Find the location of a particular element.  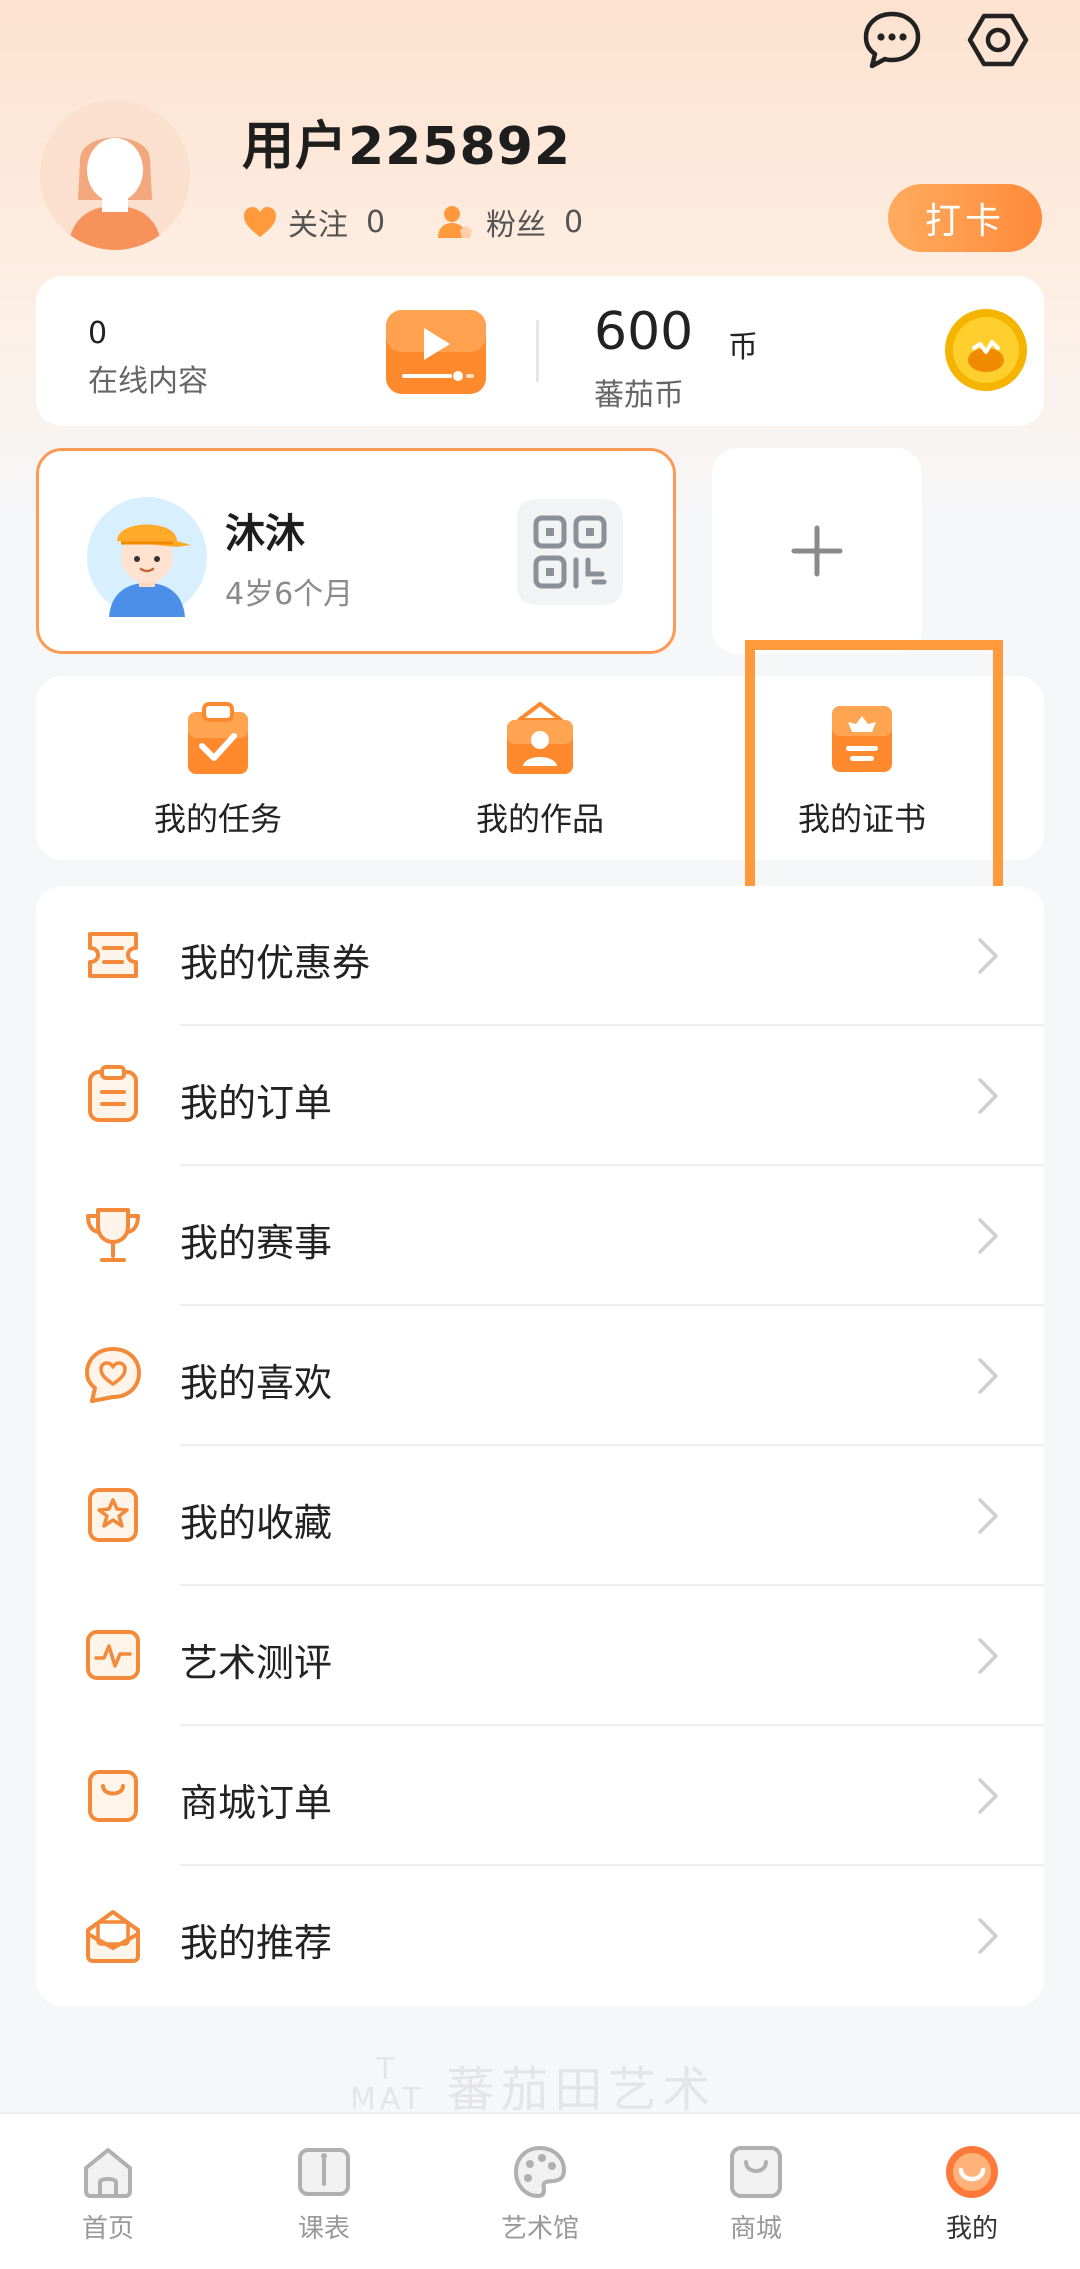

feature-my-works: 我的作品 is located at coordinates (540, 771).